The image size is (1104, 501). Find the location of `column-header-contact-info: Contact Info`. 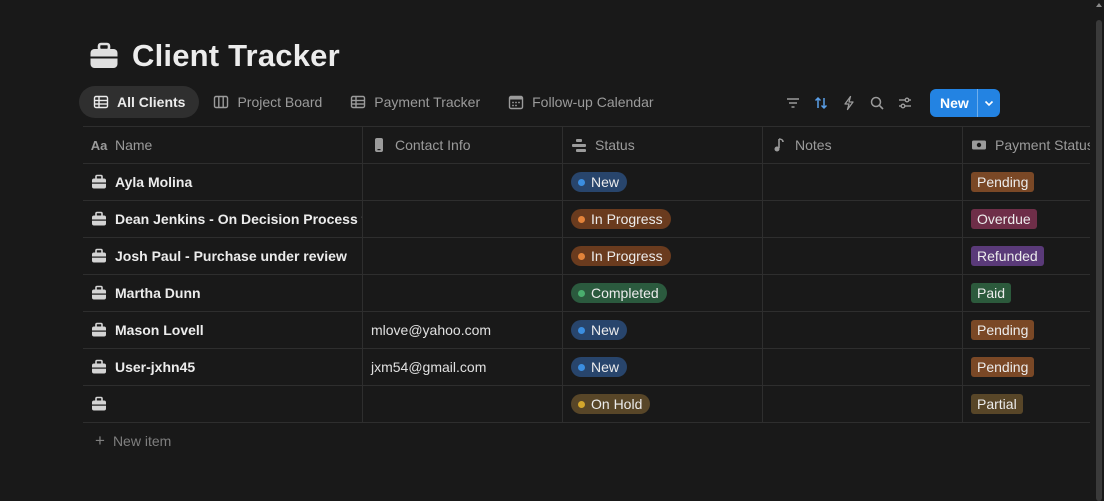

column-header-contact-info: Contact Info is located at coordinates (463, 145).